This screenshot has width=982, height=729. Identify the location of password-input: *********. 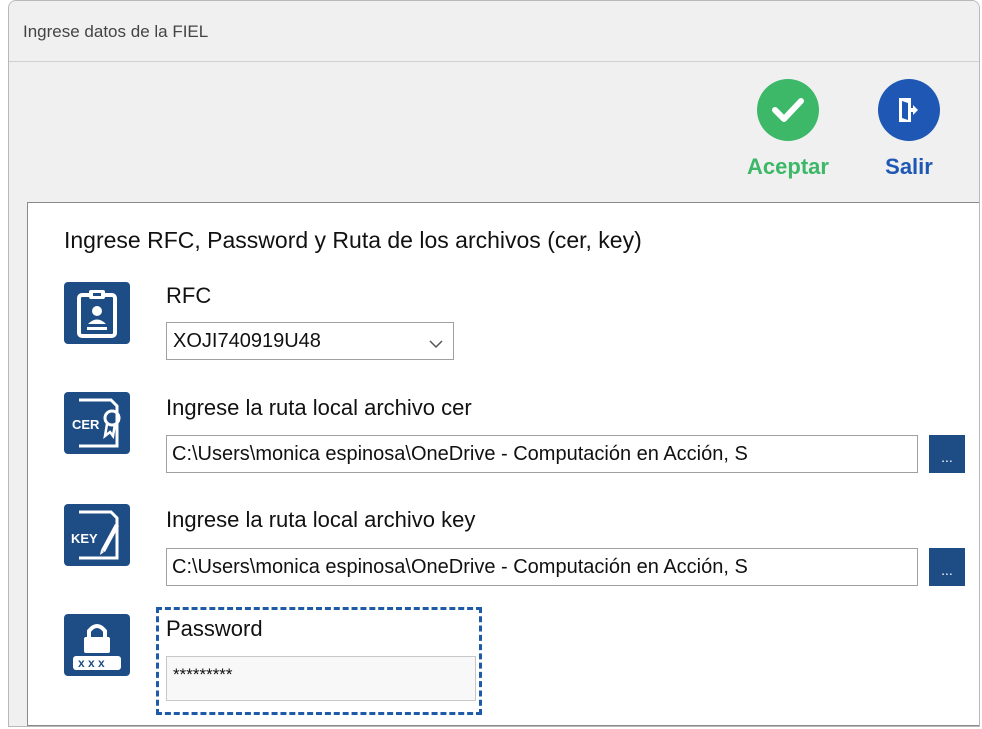
(321, 678).